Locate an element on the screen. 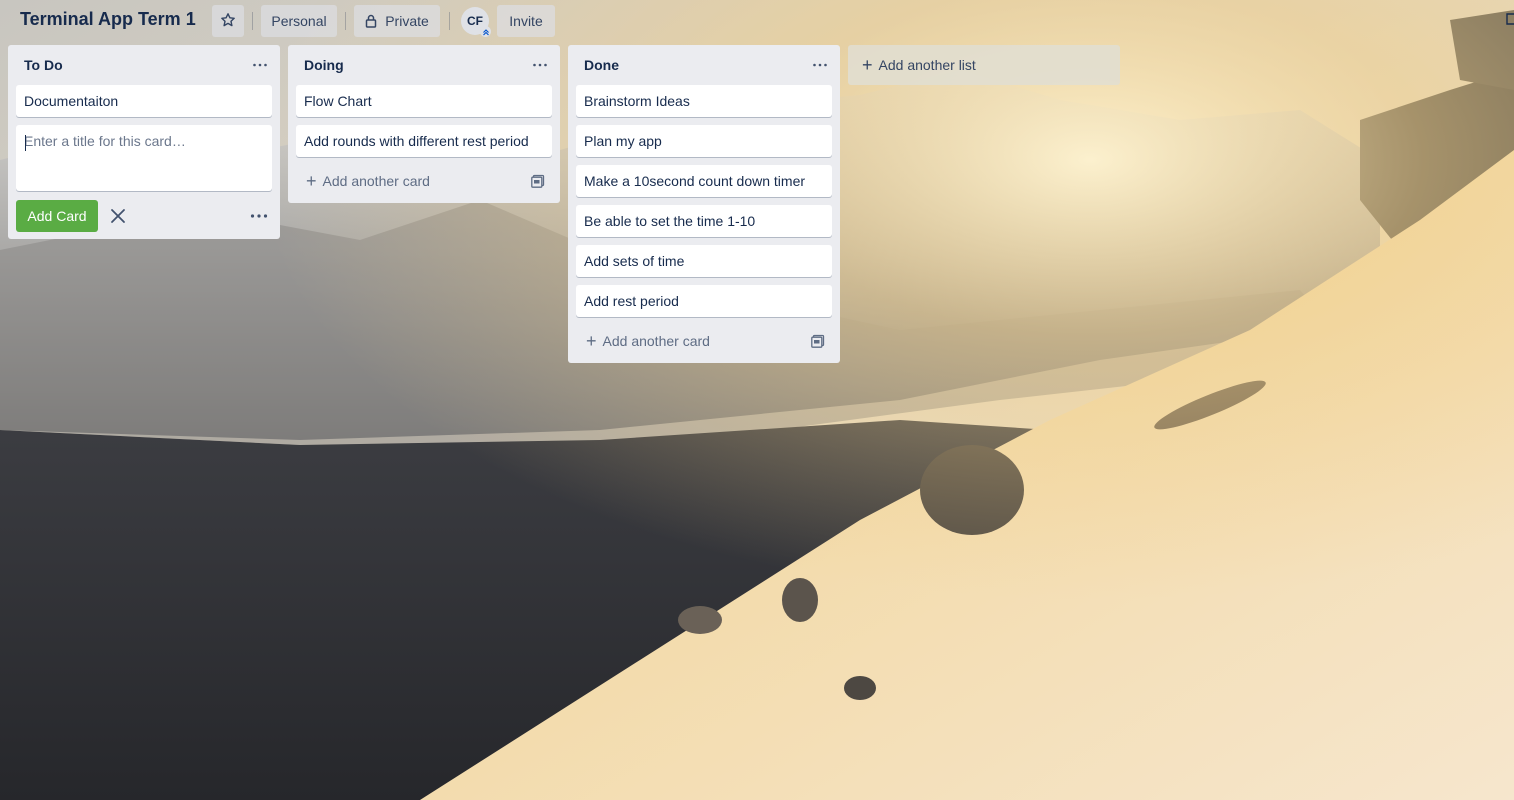  member-avatar: CF is located at coordinates (476, 22).